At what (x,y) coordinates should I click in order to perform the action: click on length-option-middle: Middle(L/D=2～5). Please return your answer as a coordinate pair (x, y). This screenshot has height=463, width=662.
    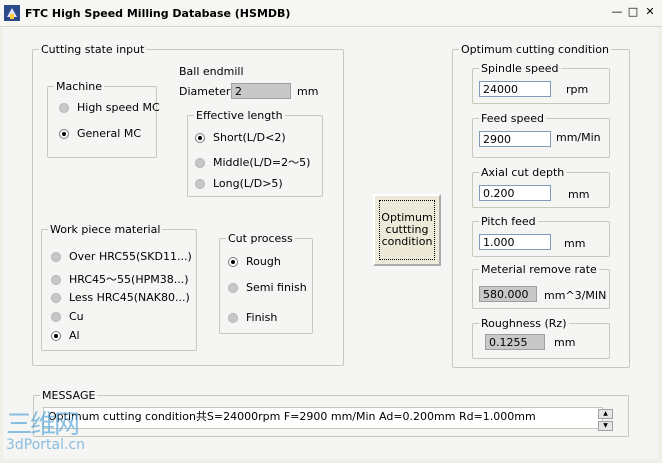
    Looking at the image, I should click on (252, 162).